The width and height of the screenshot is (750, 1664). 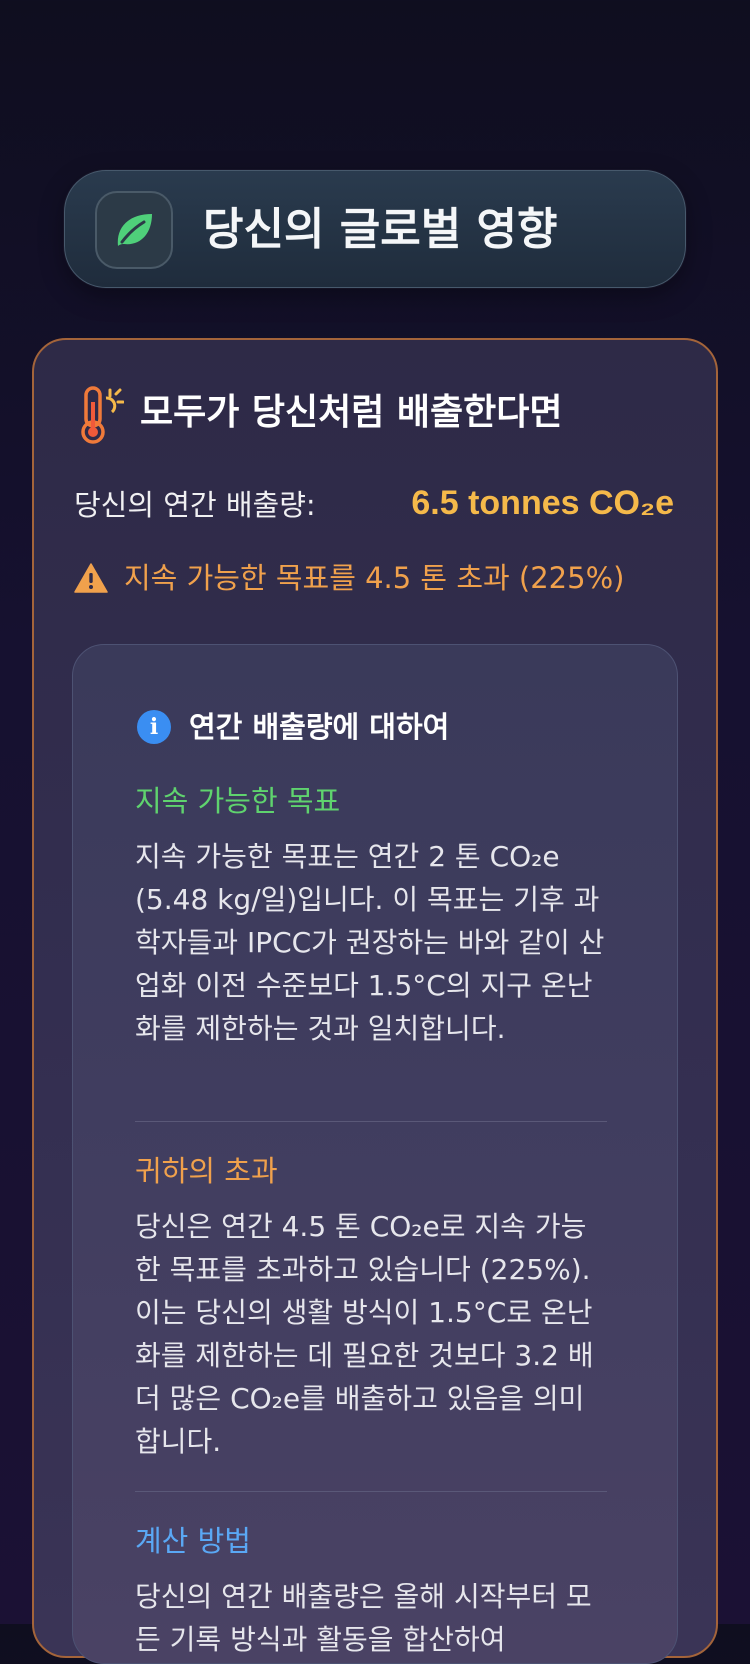 What do you see at coordinates (542, 503) in the screenshot?
I see `emissions-value: 6.5 tonnes CO₂e` at bounding box center [542, 503].